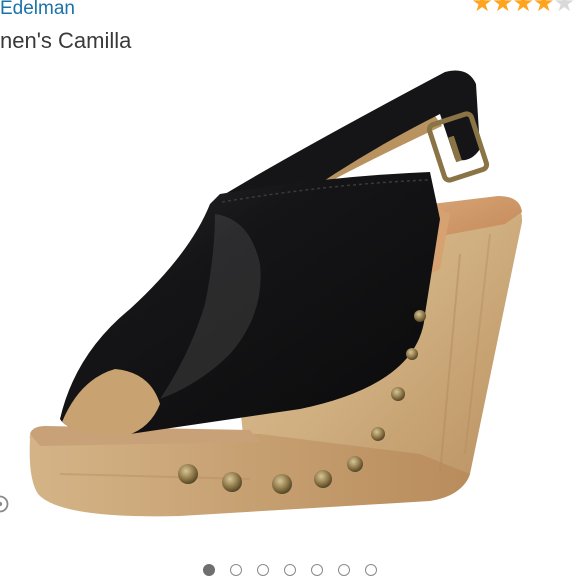  Describe the element at coordinates (563, 8) in the screenshot. I see `star-empty-icon: ★` at that location.